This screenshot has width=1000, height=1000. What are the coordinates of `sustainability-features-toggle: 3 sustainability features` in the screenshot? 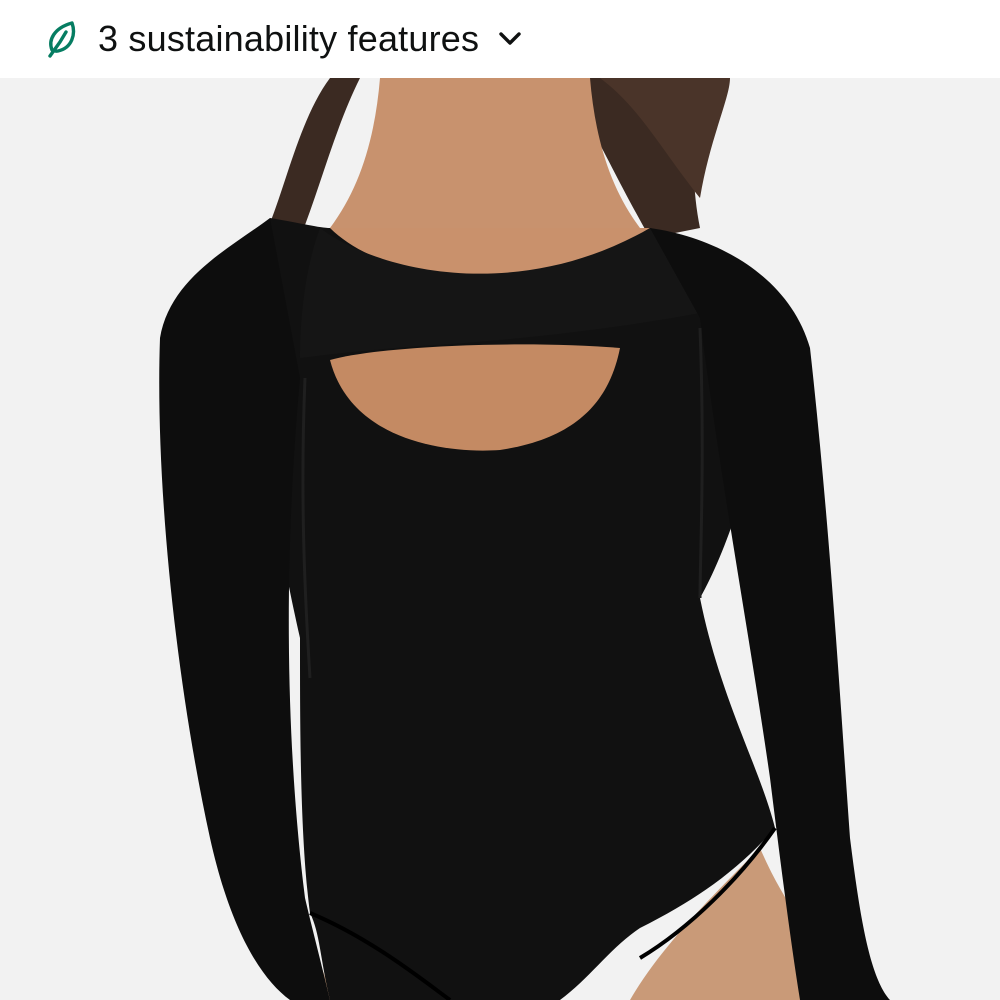 It's located at (500, 39).